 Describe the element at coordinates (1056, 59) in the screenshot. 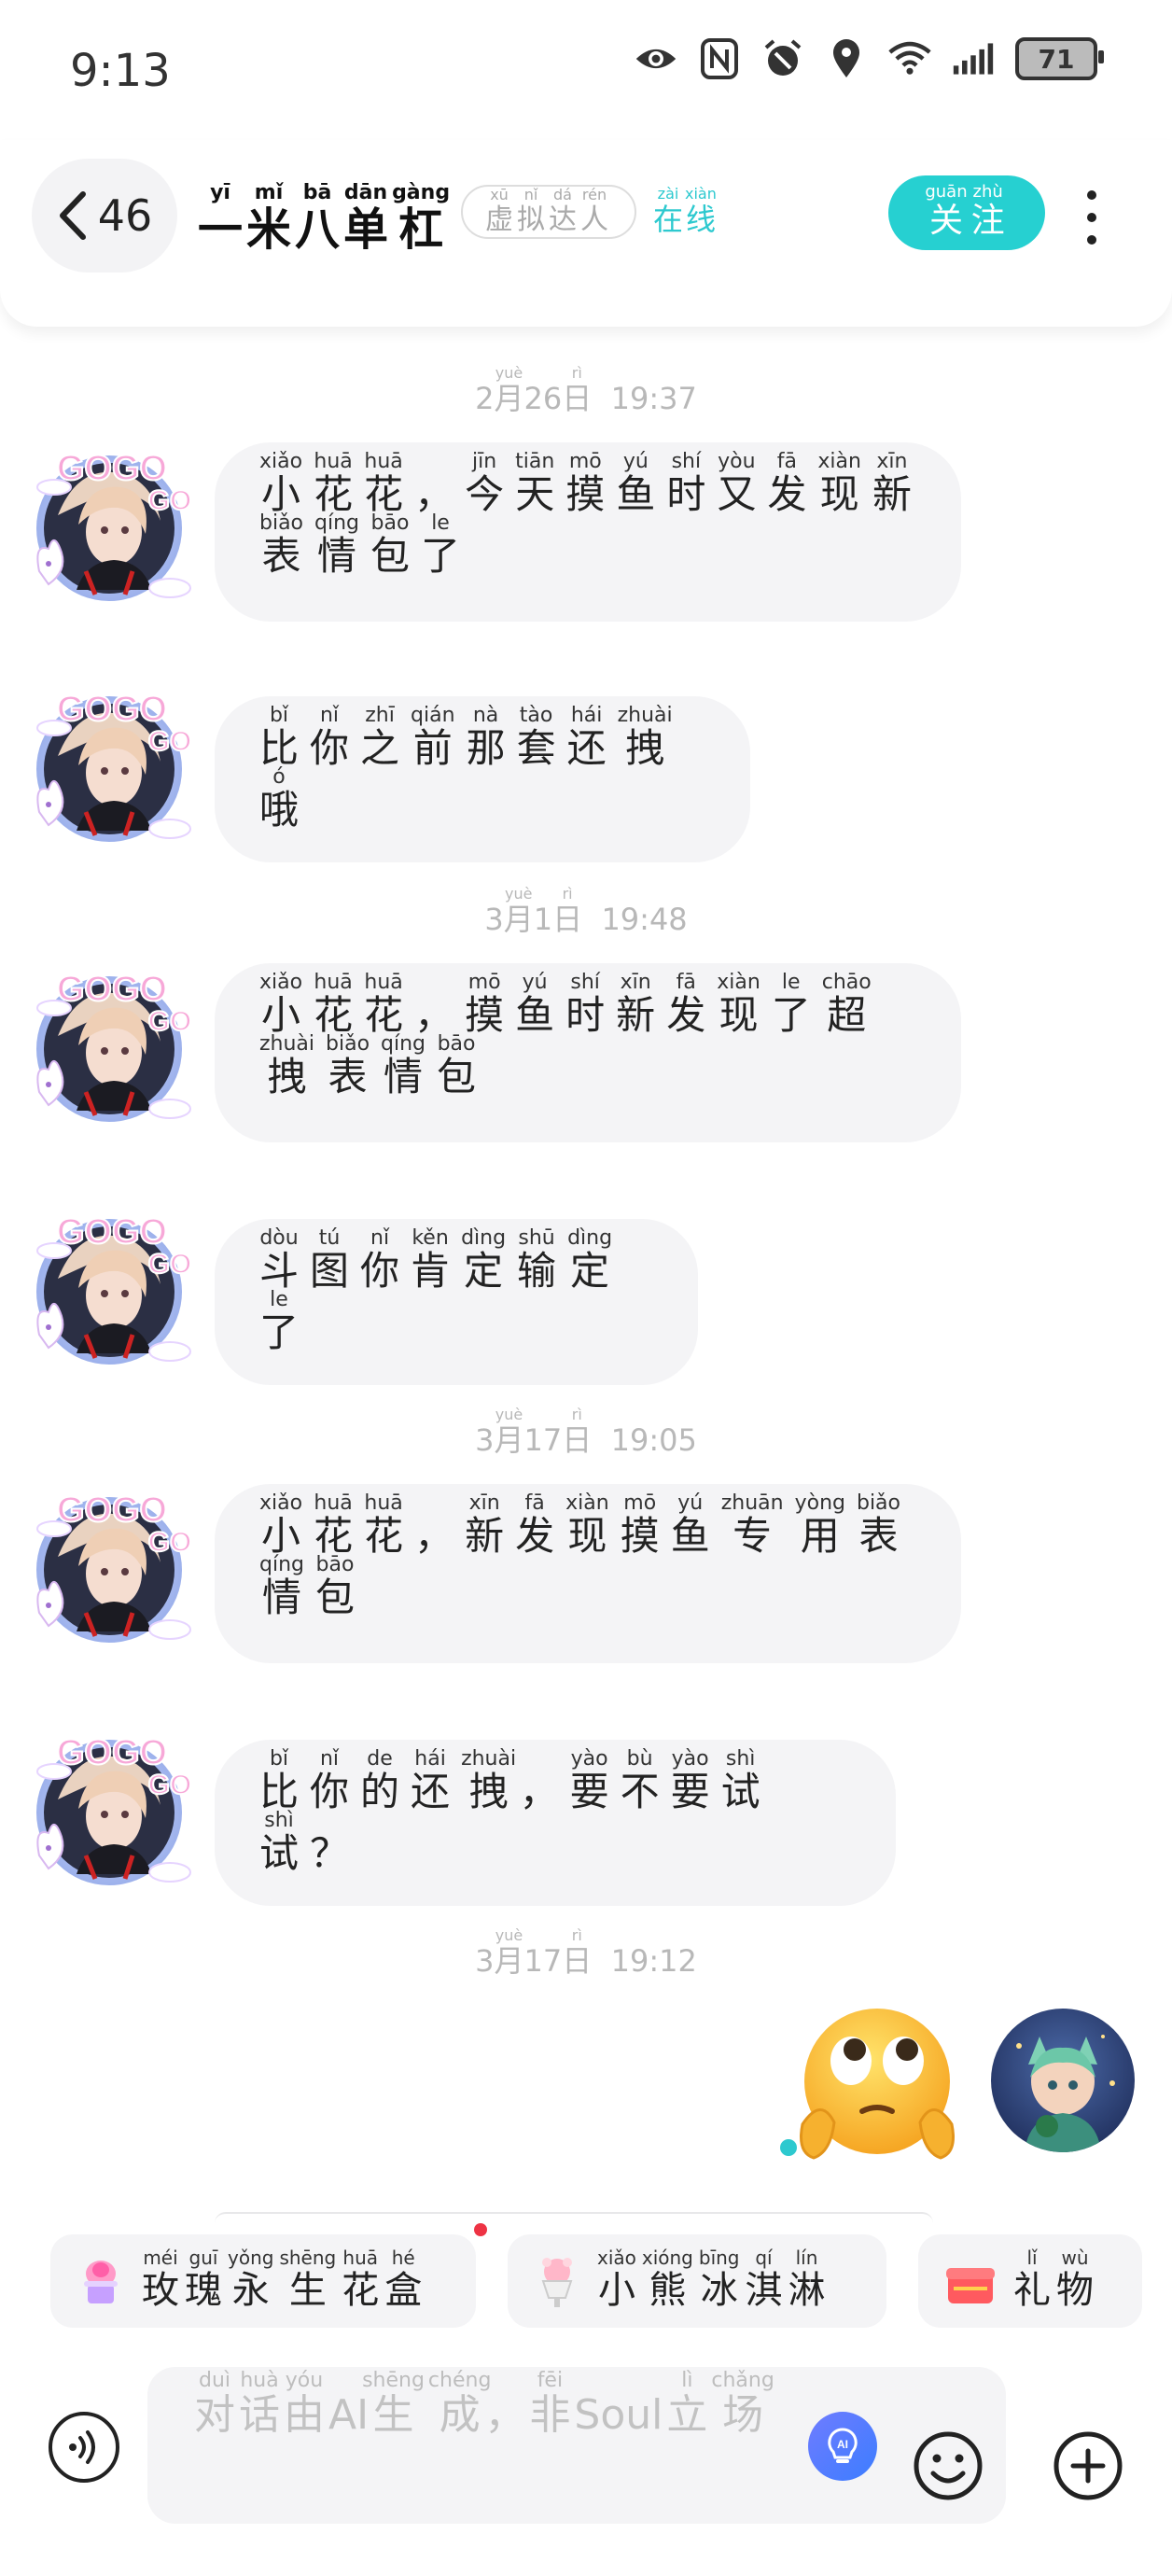

I see `battery-level: 71` at that location.